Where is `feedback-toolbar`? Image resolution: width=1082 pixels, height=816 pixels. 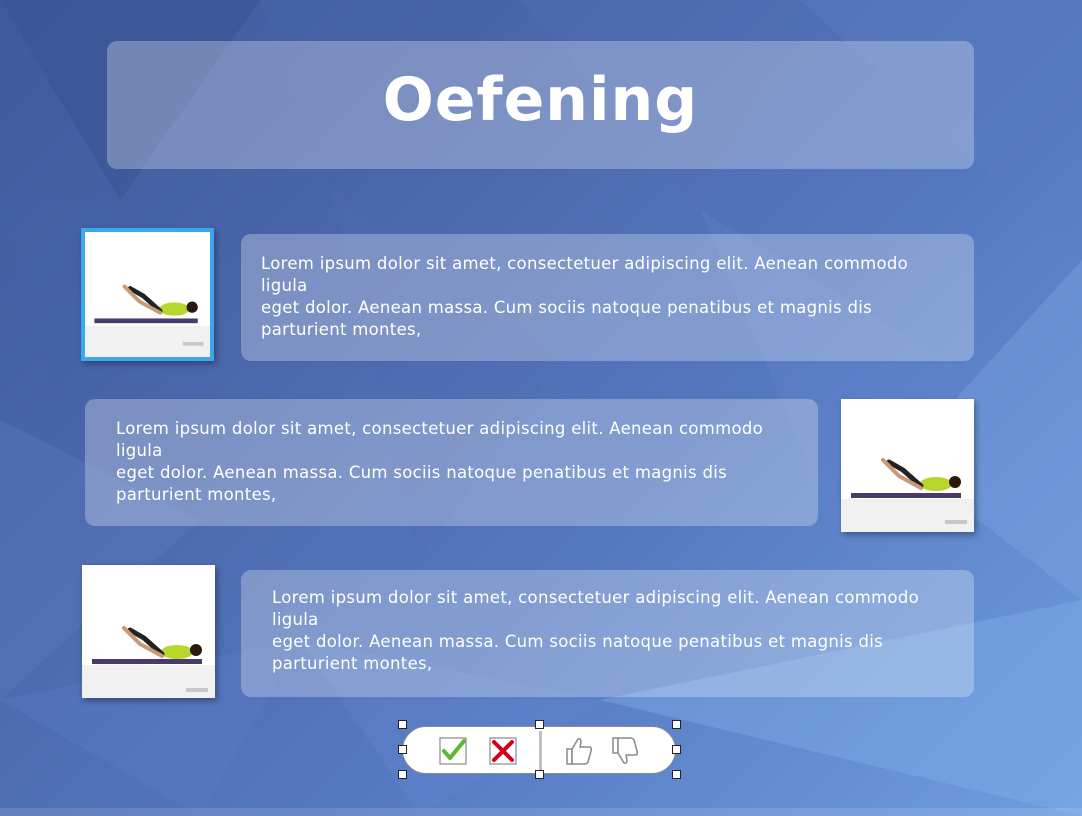
feedback-toolbar is located at coordinates (539, 750).